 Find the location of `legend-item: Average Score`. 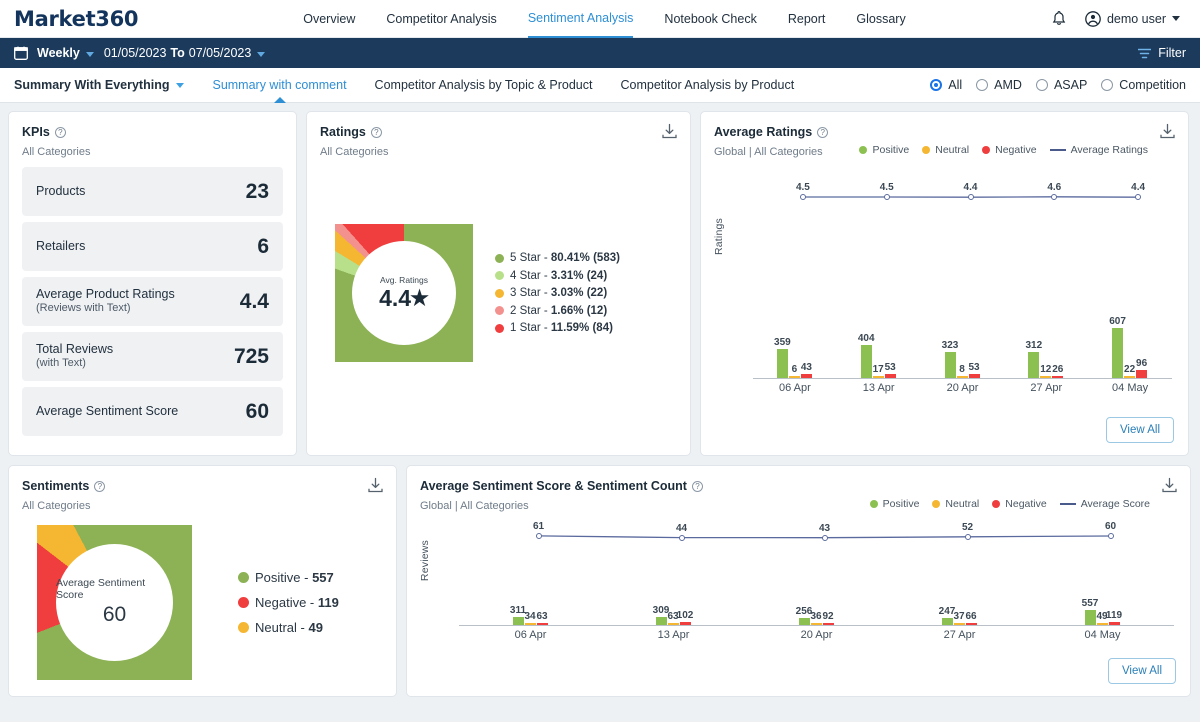

legend-item: Average Score is located at coordinates (1104, 504).